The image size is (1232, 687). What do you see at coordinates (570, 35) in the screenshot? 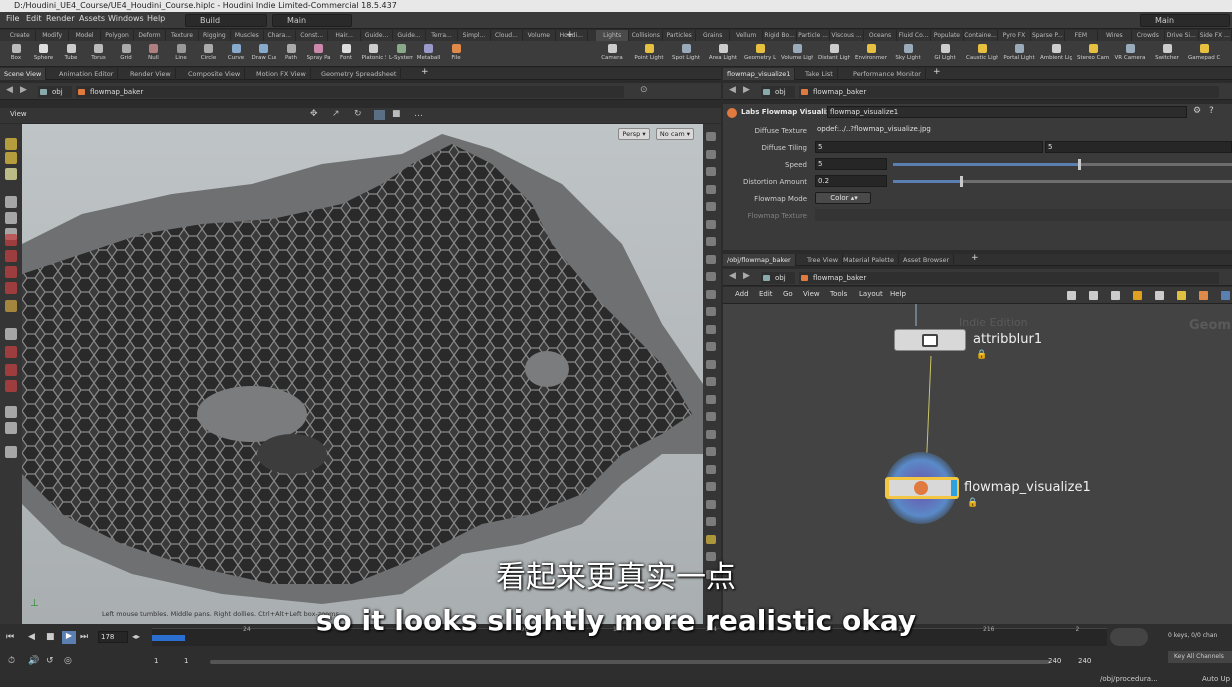
I see `add-shelf-icon: +` at bounding box center [570, 35].